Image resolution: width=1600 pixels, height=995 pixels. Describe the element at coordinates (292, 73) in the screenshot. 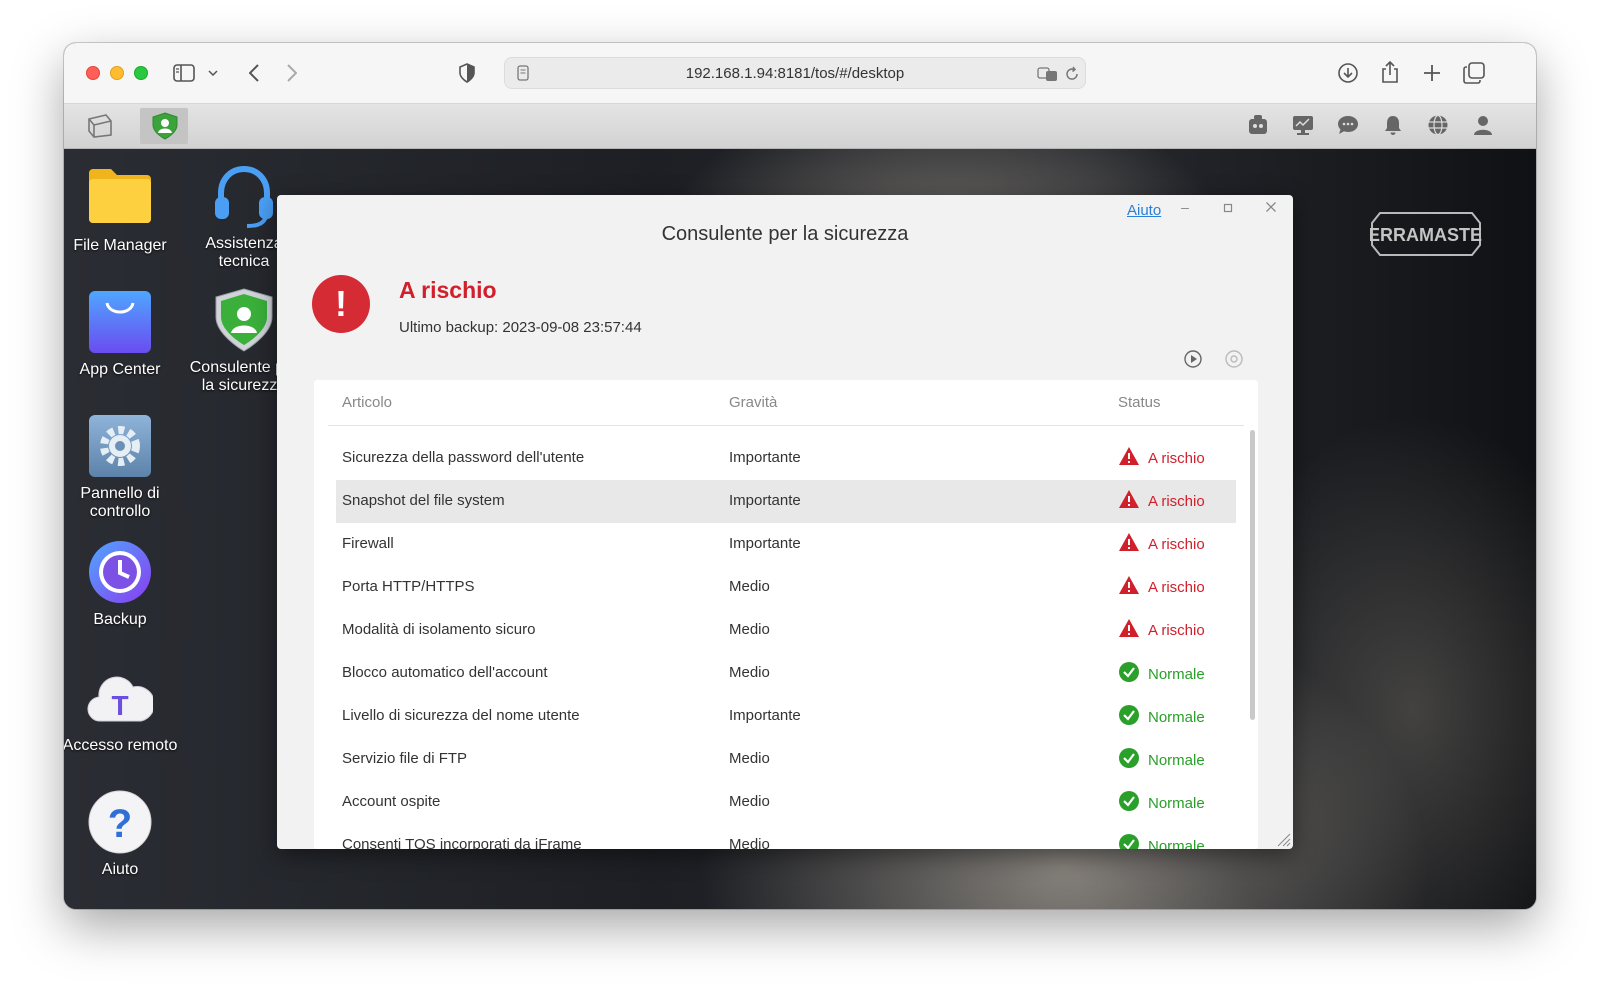

I see `forward-icon` at that location.